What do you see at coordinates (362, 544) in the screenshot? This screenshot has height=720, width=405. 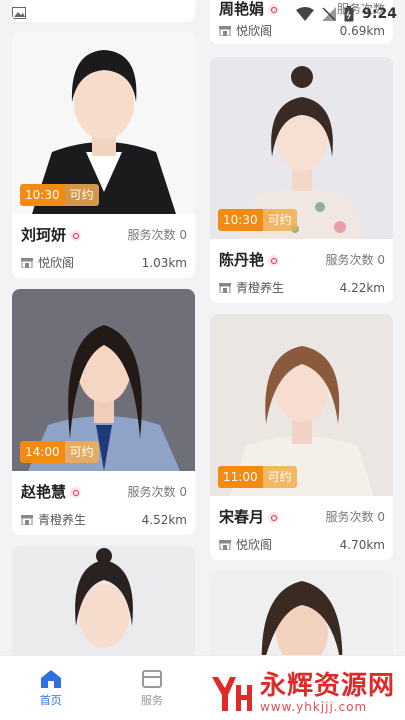 I see `distance: 4.70km` at bounding box center [362, 544].